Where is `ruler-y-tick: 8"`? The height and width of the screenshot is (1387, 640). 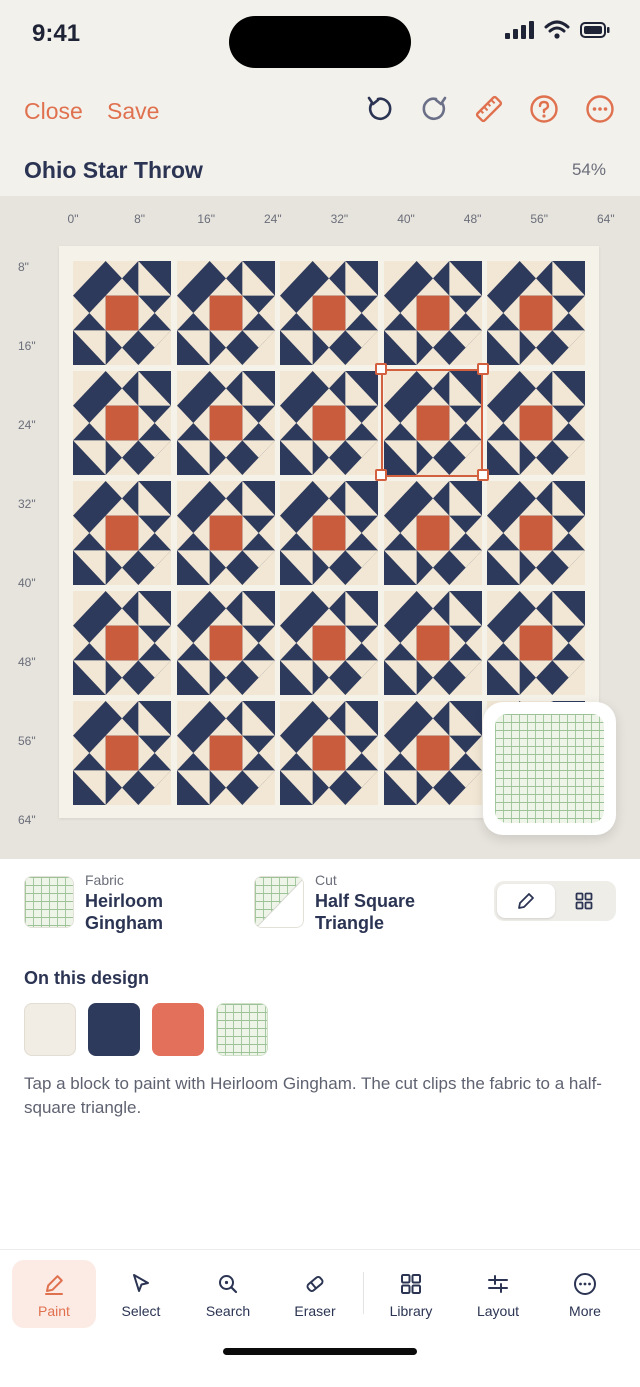
ruler-y-tick: 8" is located at coordinates (23, 267).